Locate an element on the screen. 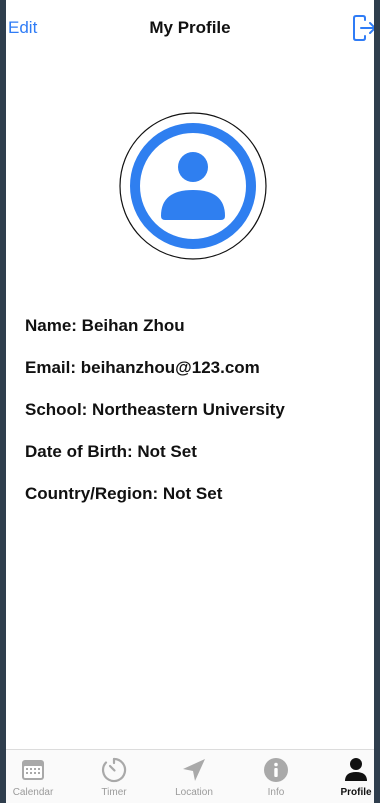  tab-calendar: Calendar is located at coordinates (37, 776).